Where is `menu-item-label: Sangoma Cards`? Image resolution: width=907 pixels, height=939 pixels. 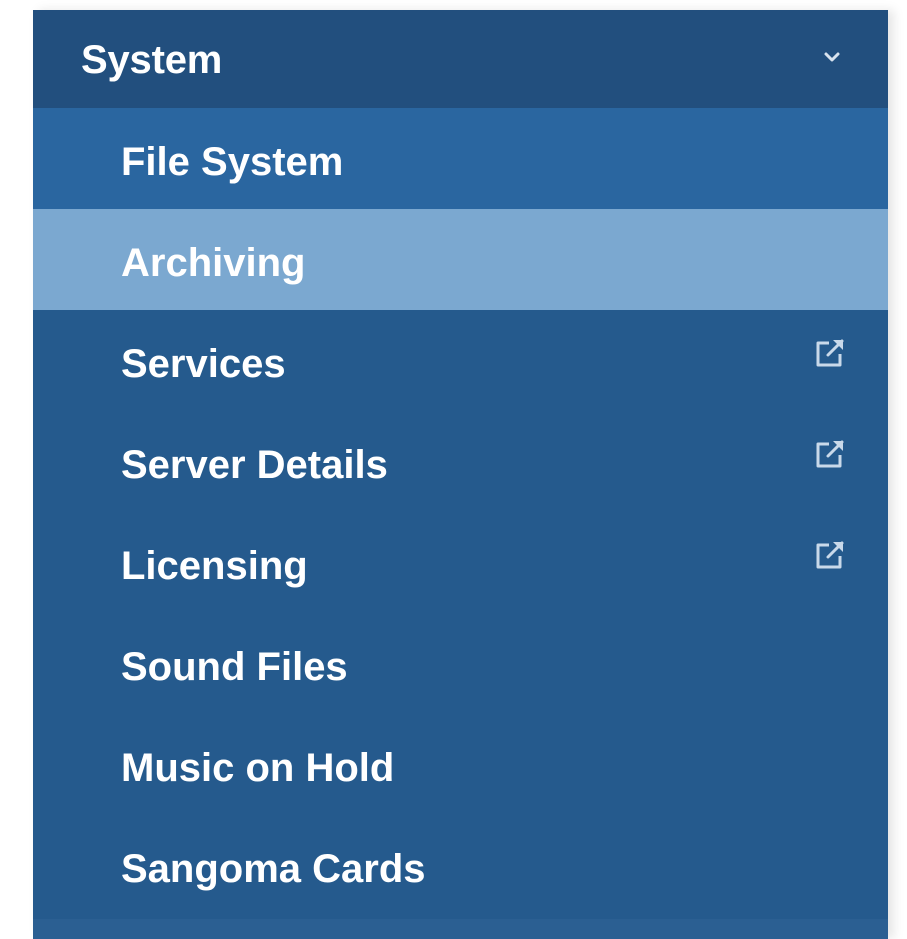
menu-item-label: Sangoma Cards is located at coordinates (273, 869).